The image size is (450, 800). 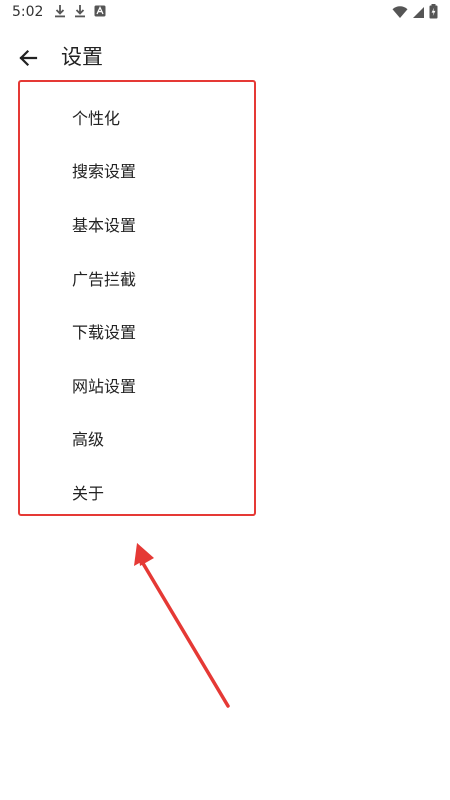 I want to click on wifi-icon, so click(x=400, y=11).